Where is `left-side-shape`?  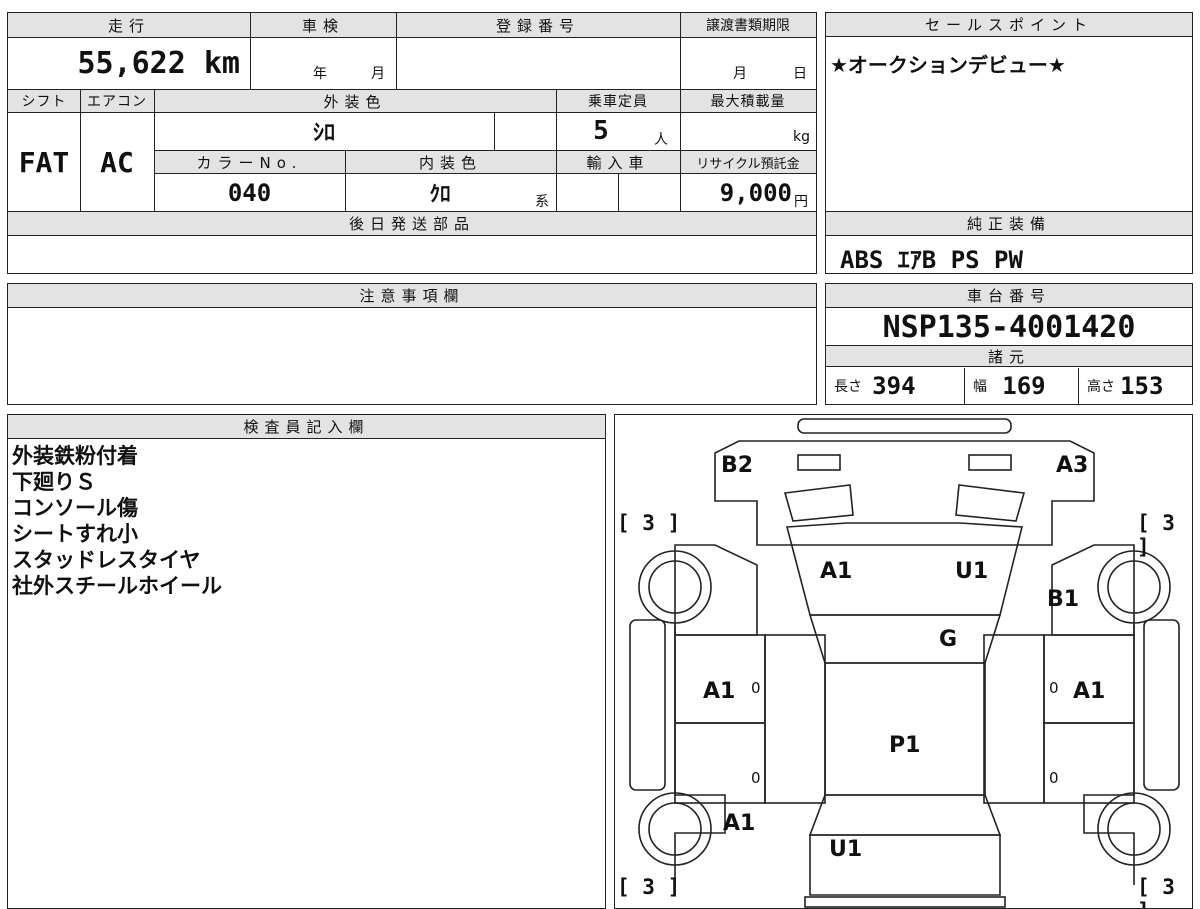 left-side-shape is located at coordinates (700, 755).